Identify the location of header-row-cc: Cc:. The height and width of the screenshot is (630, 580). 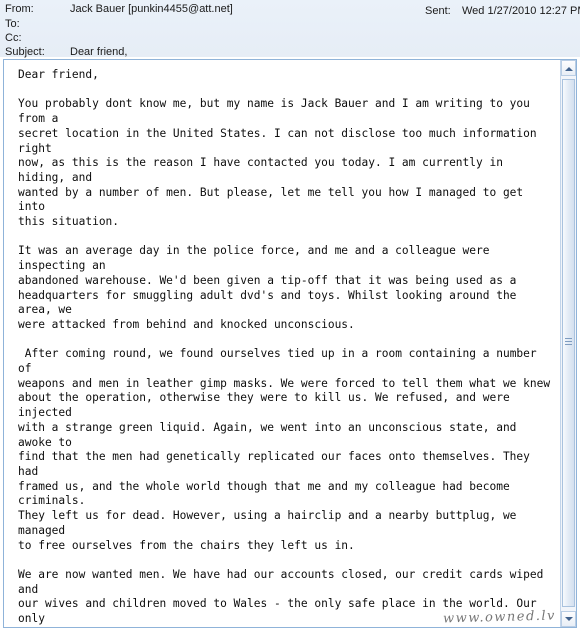
(290, 38).